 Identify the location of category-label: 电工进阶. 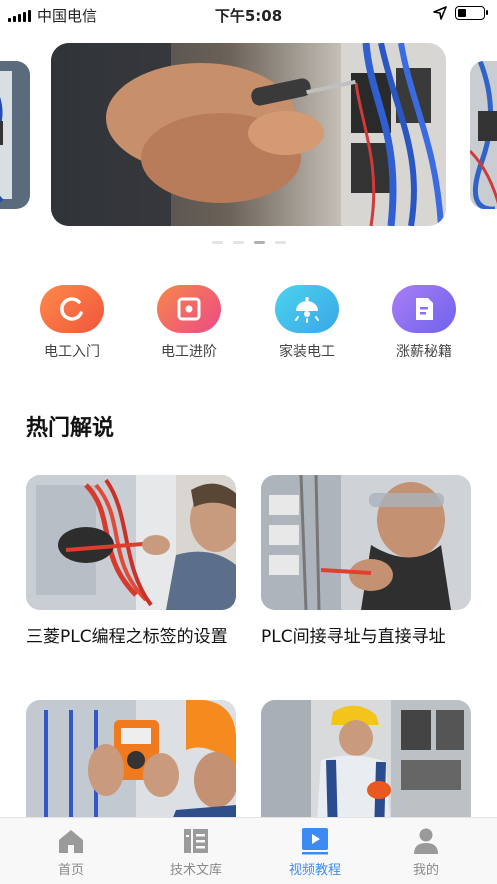
(189, 352).